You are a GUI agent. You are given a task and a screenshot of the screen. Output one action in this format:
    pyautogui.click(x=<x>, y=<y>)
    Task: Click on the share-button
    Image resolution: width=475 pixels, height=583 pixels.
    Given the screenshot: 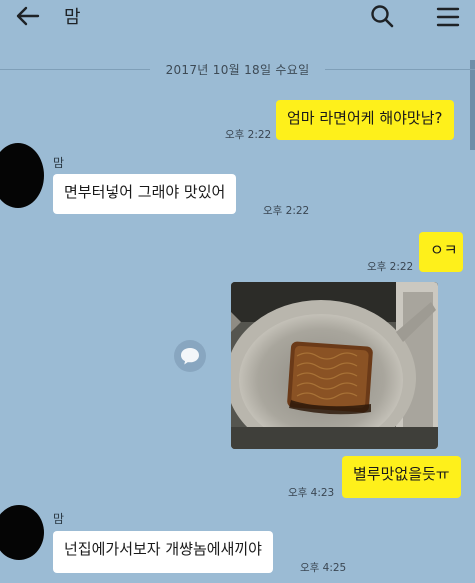 What is the action you would take?
    pyautogui.click(x=190, y=356)
    